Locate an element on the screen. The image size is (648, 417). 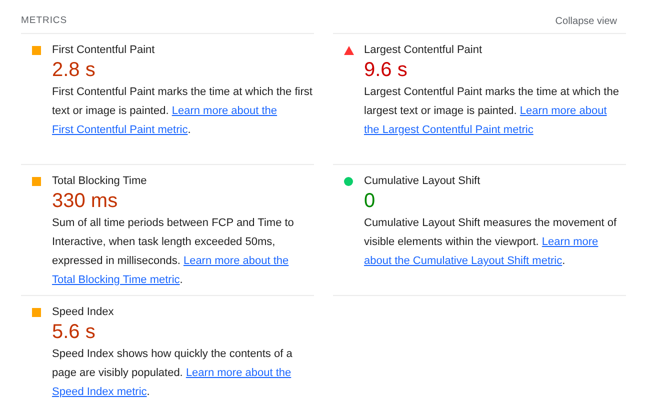
learn-more-link: First Contentful Paint metric is located at coordinates (120, 130).